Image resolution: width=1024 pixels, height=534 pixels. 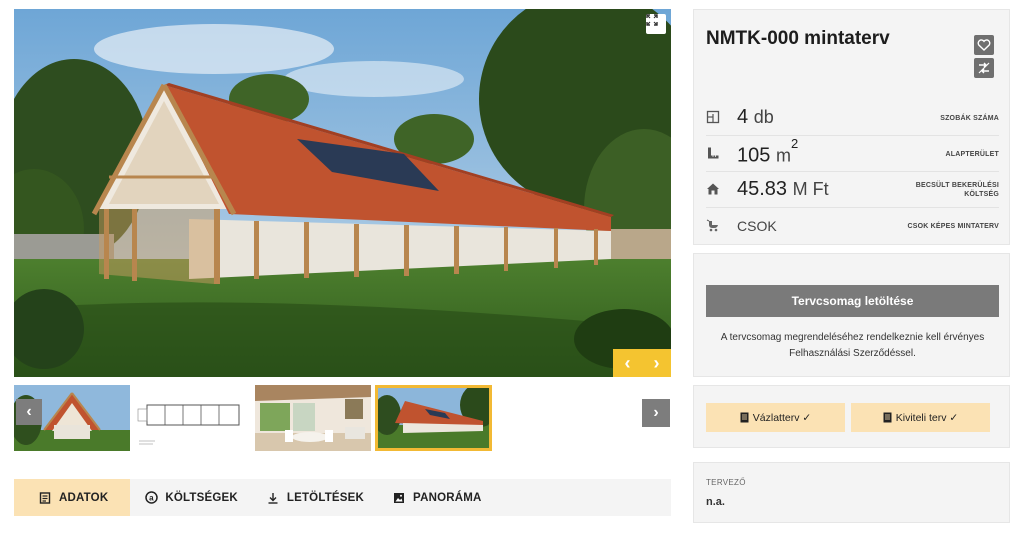 I want to click on stat-cost: 45.83 M Ft BECSÜLT BEKERÜLÉSI KÖLTSÉG, so click(x=852, y=190).